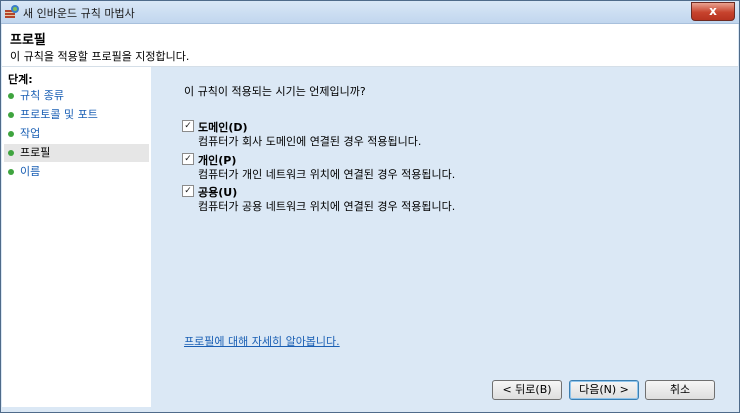  What do you see at coordinates (30, 171) in the screenshot?
I see `step-label: 이름` at bounding box center [30, 171].